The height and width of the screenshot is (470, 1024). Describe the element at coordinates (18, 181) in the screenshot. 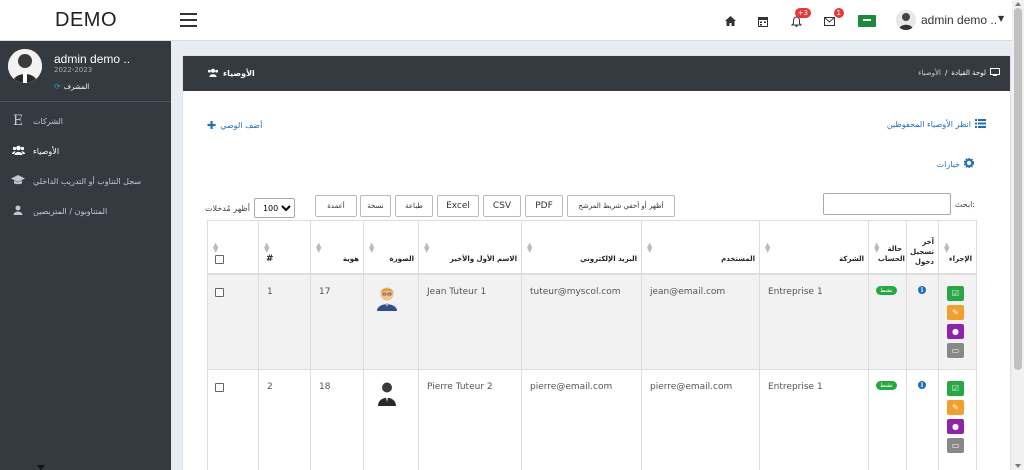

I see `graduation-cap-icon` at that location.